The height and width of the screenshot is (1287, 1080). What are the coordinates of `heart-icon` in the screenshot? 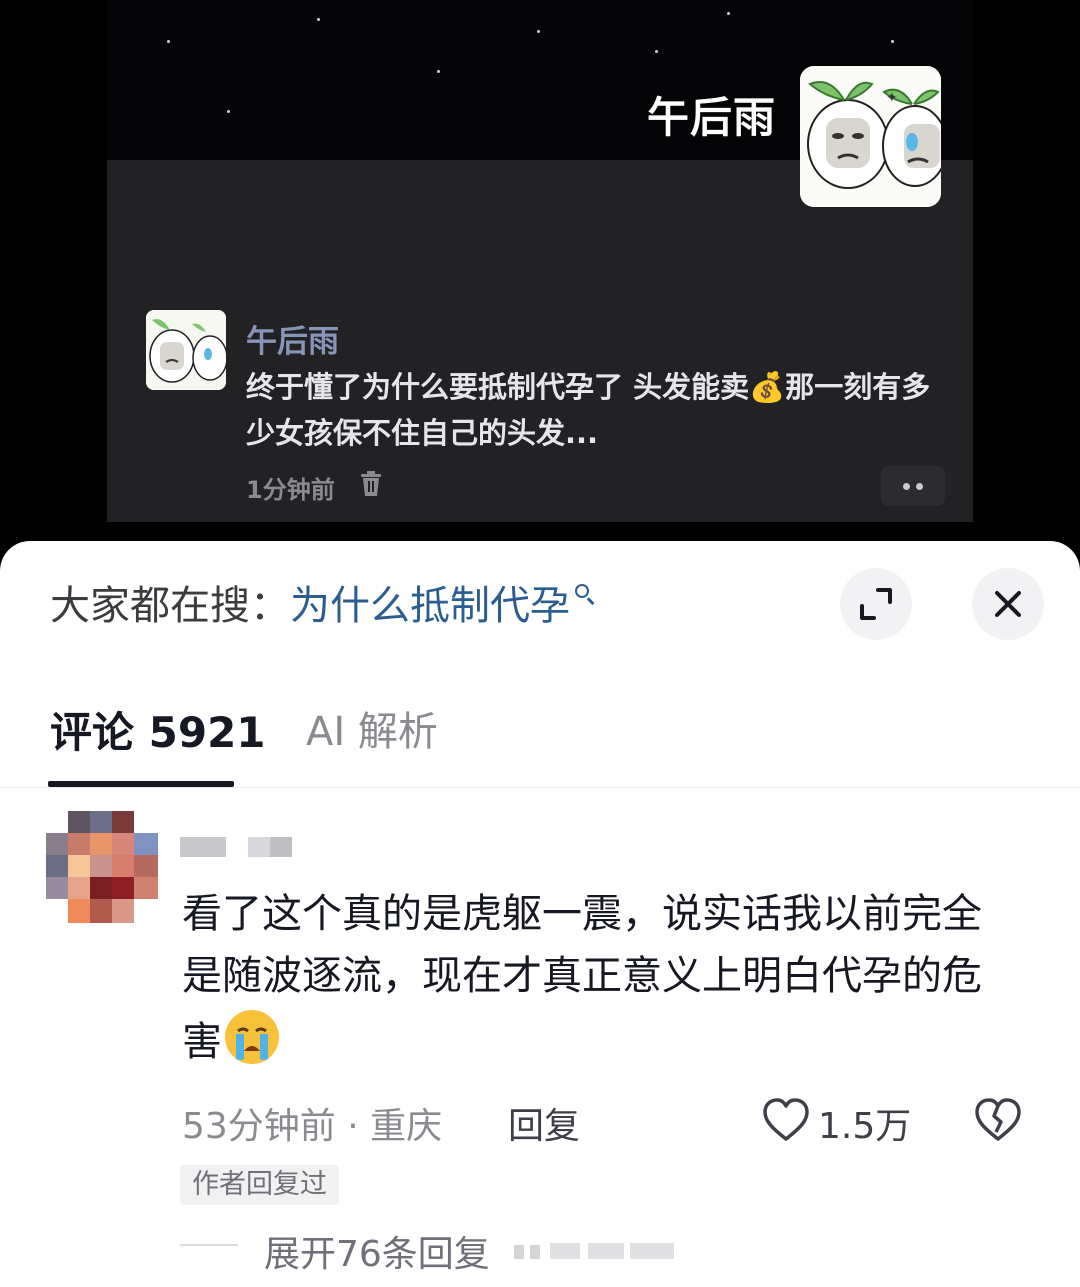 It's located at (786, 1120).